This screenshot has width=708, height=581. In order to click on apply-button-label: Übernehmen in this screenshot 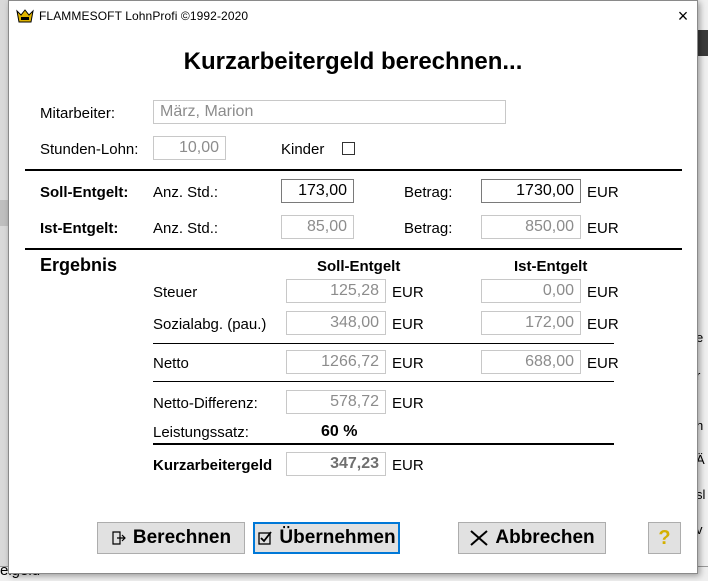, I will do `click(337, 537)`.